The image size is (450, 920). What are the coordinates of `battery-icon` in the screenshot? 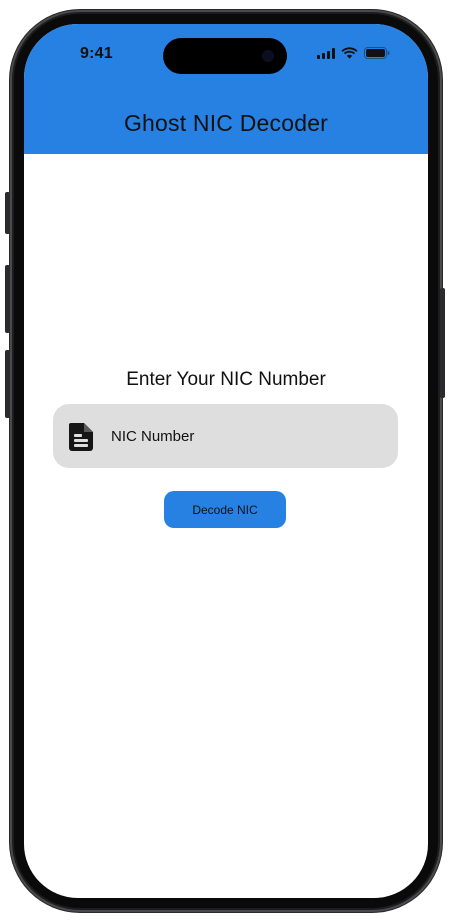 It's located at (377, 53).